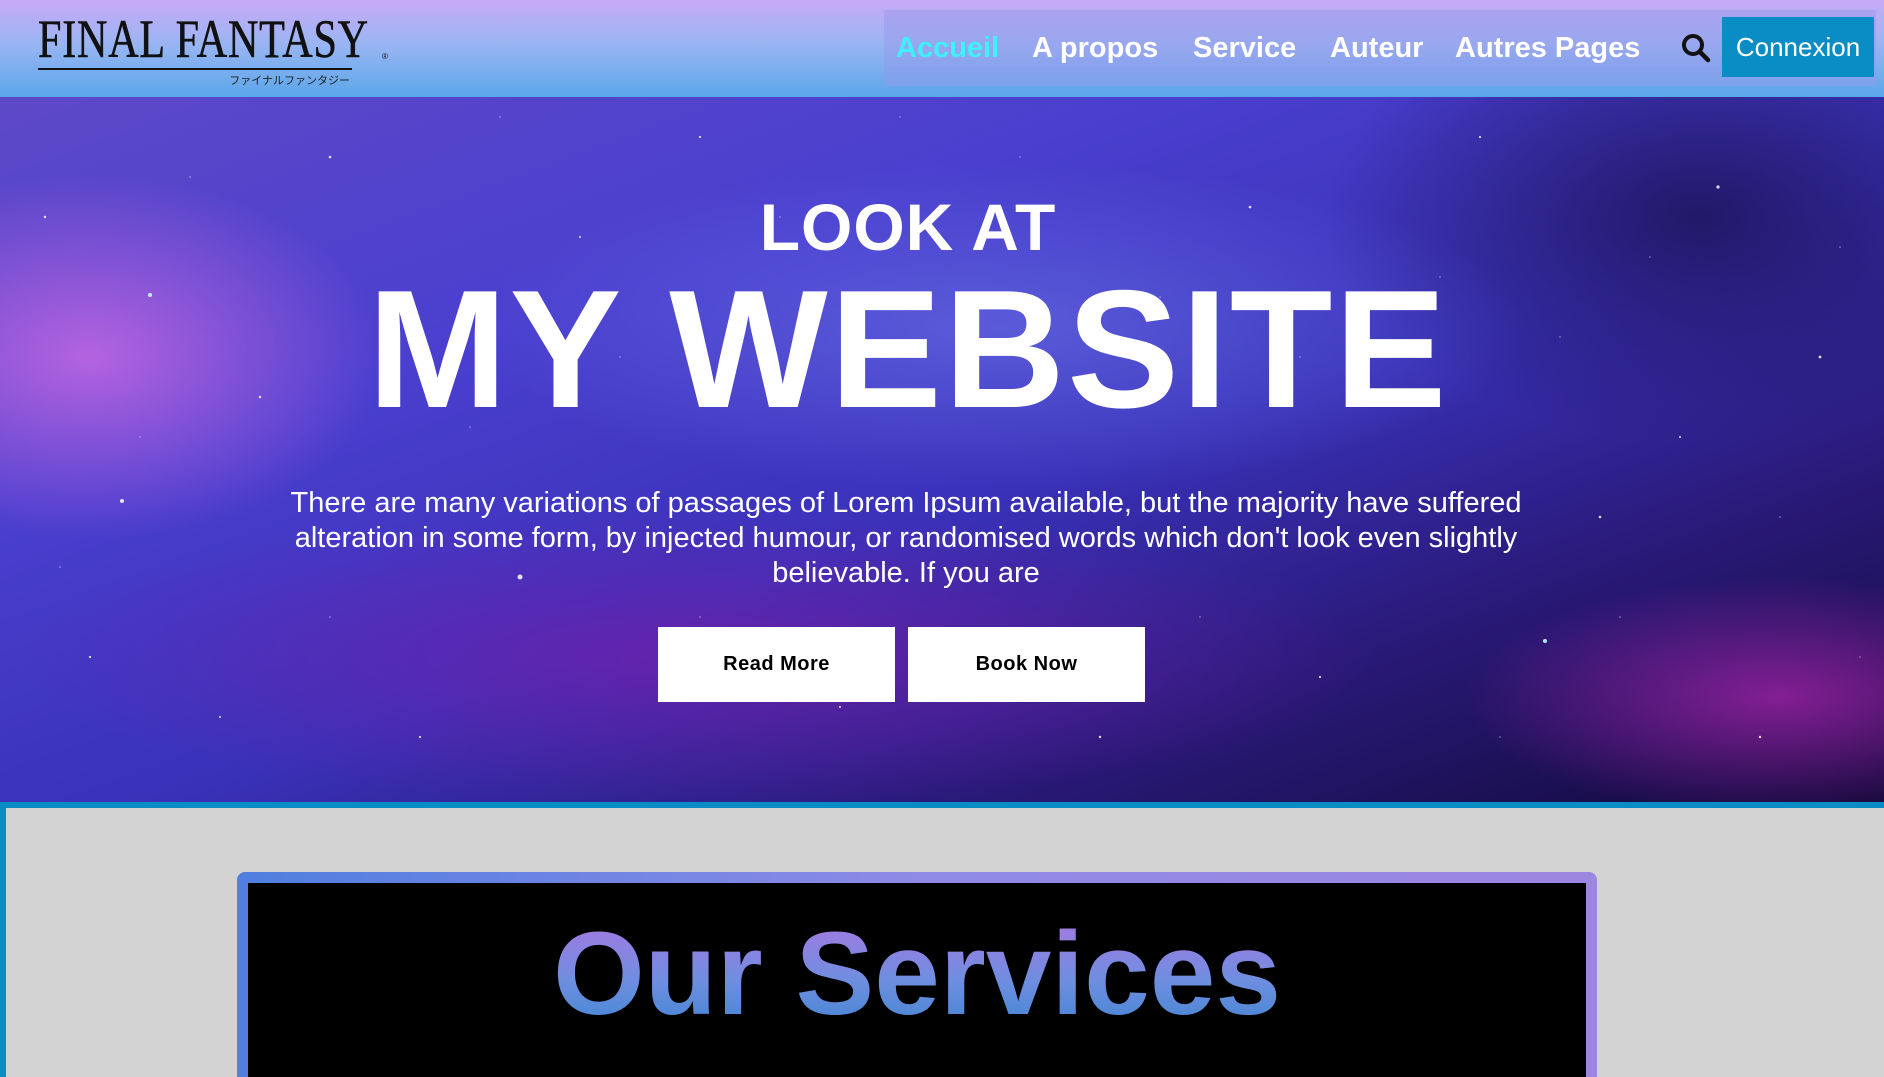  What do you see at coordinates (1696, 48) in the screenshot?
I see `search-icon` at bounding box center [1696, 48].